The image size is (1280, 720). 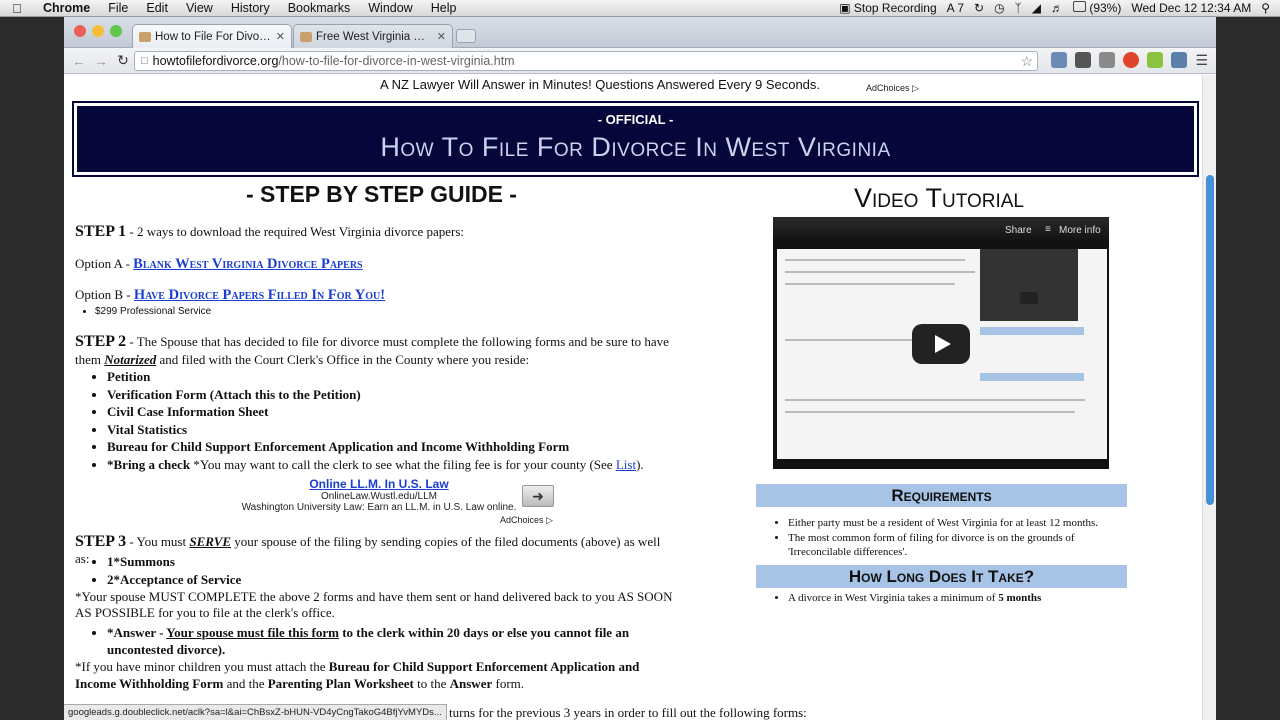 What do you see at coordinates (80, 31) in the screenshot?
I see `close-window-button` at bounding box center [80, 31].